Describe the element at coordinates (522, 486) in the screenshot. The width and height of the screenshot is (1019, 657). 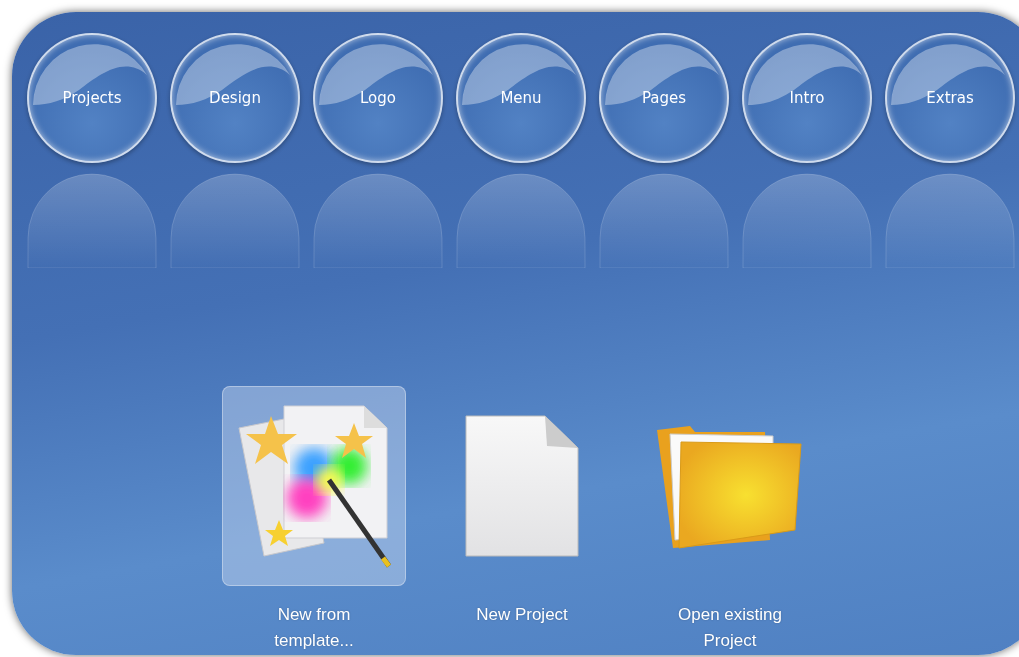
I see `blank-document-icon` at that location.